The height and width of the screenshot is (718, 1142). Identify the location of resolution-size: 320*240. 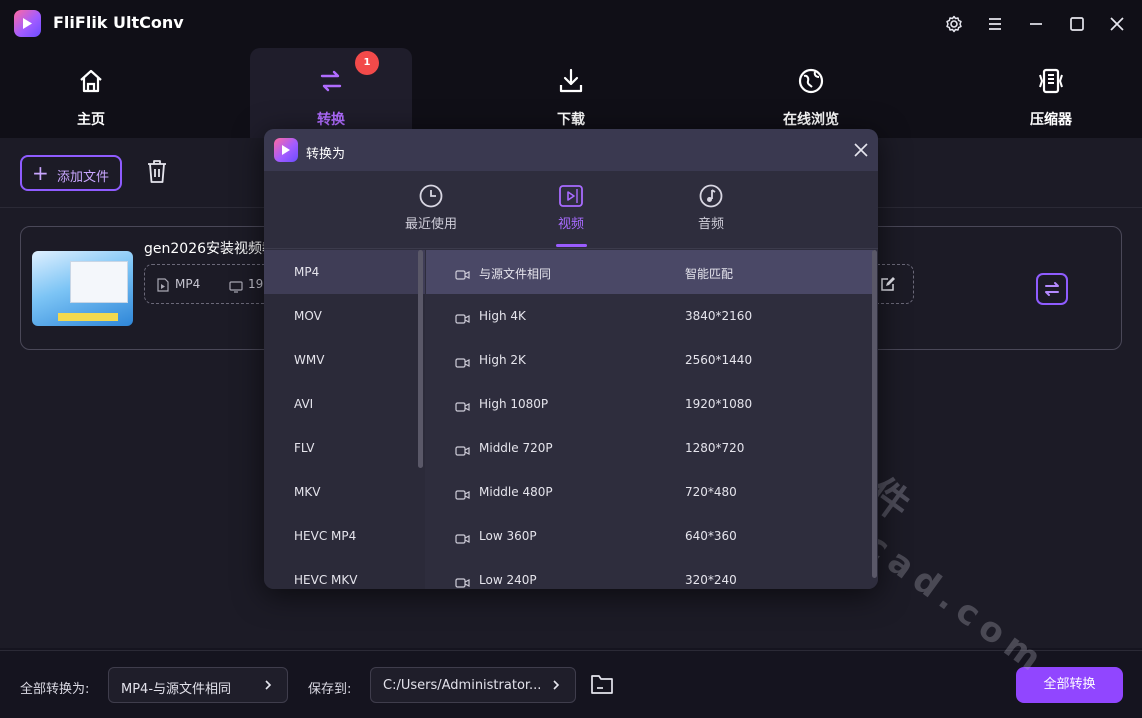
(711, 580).